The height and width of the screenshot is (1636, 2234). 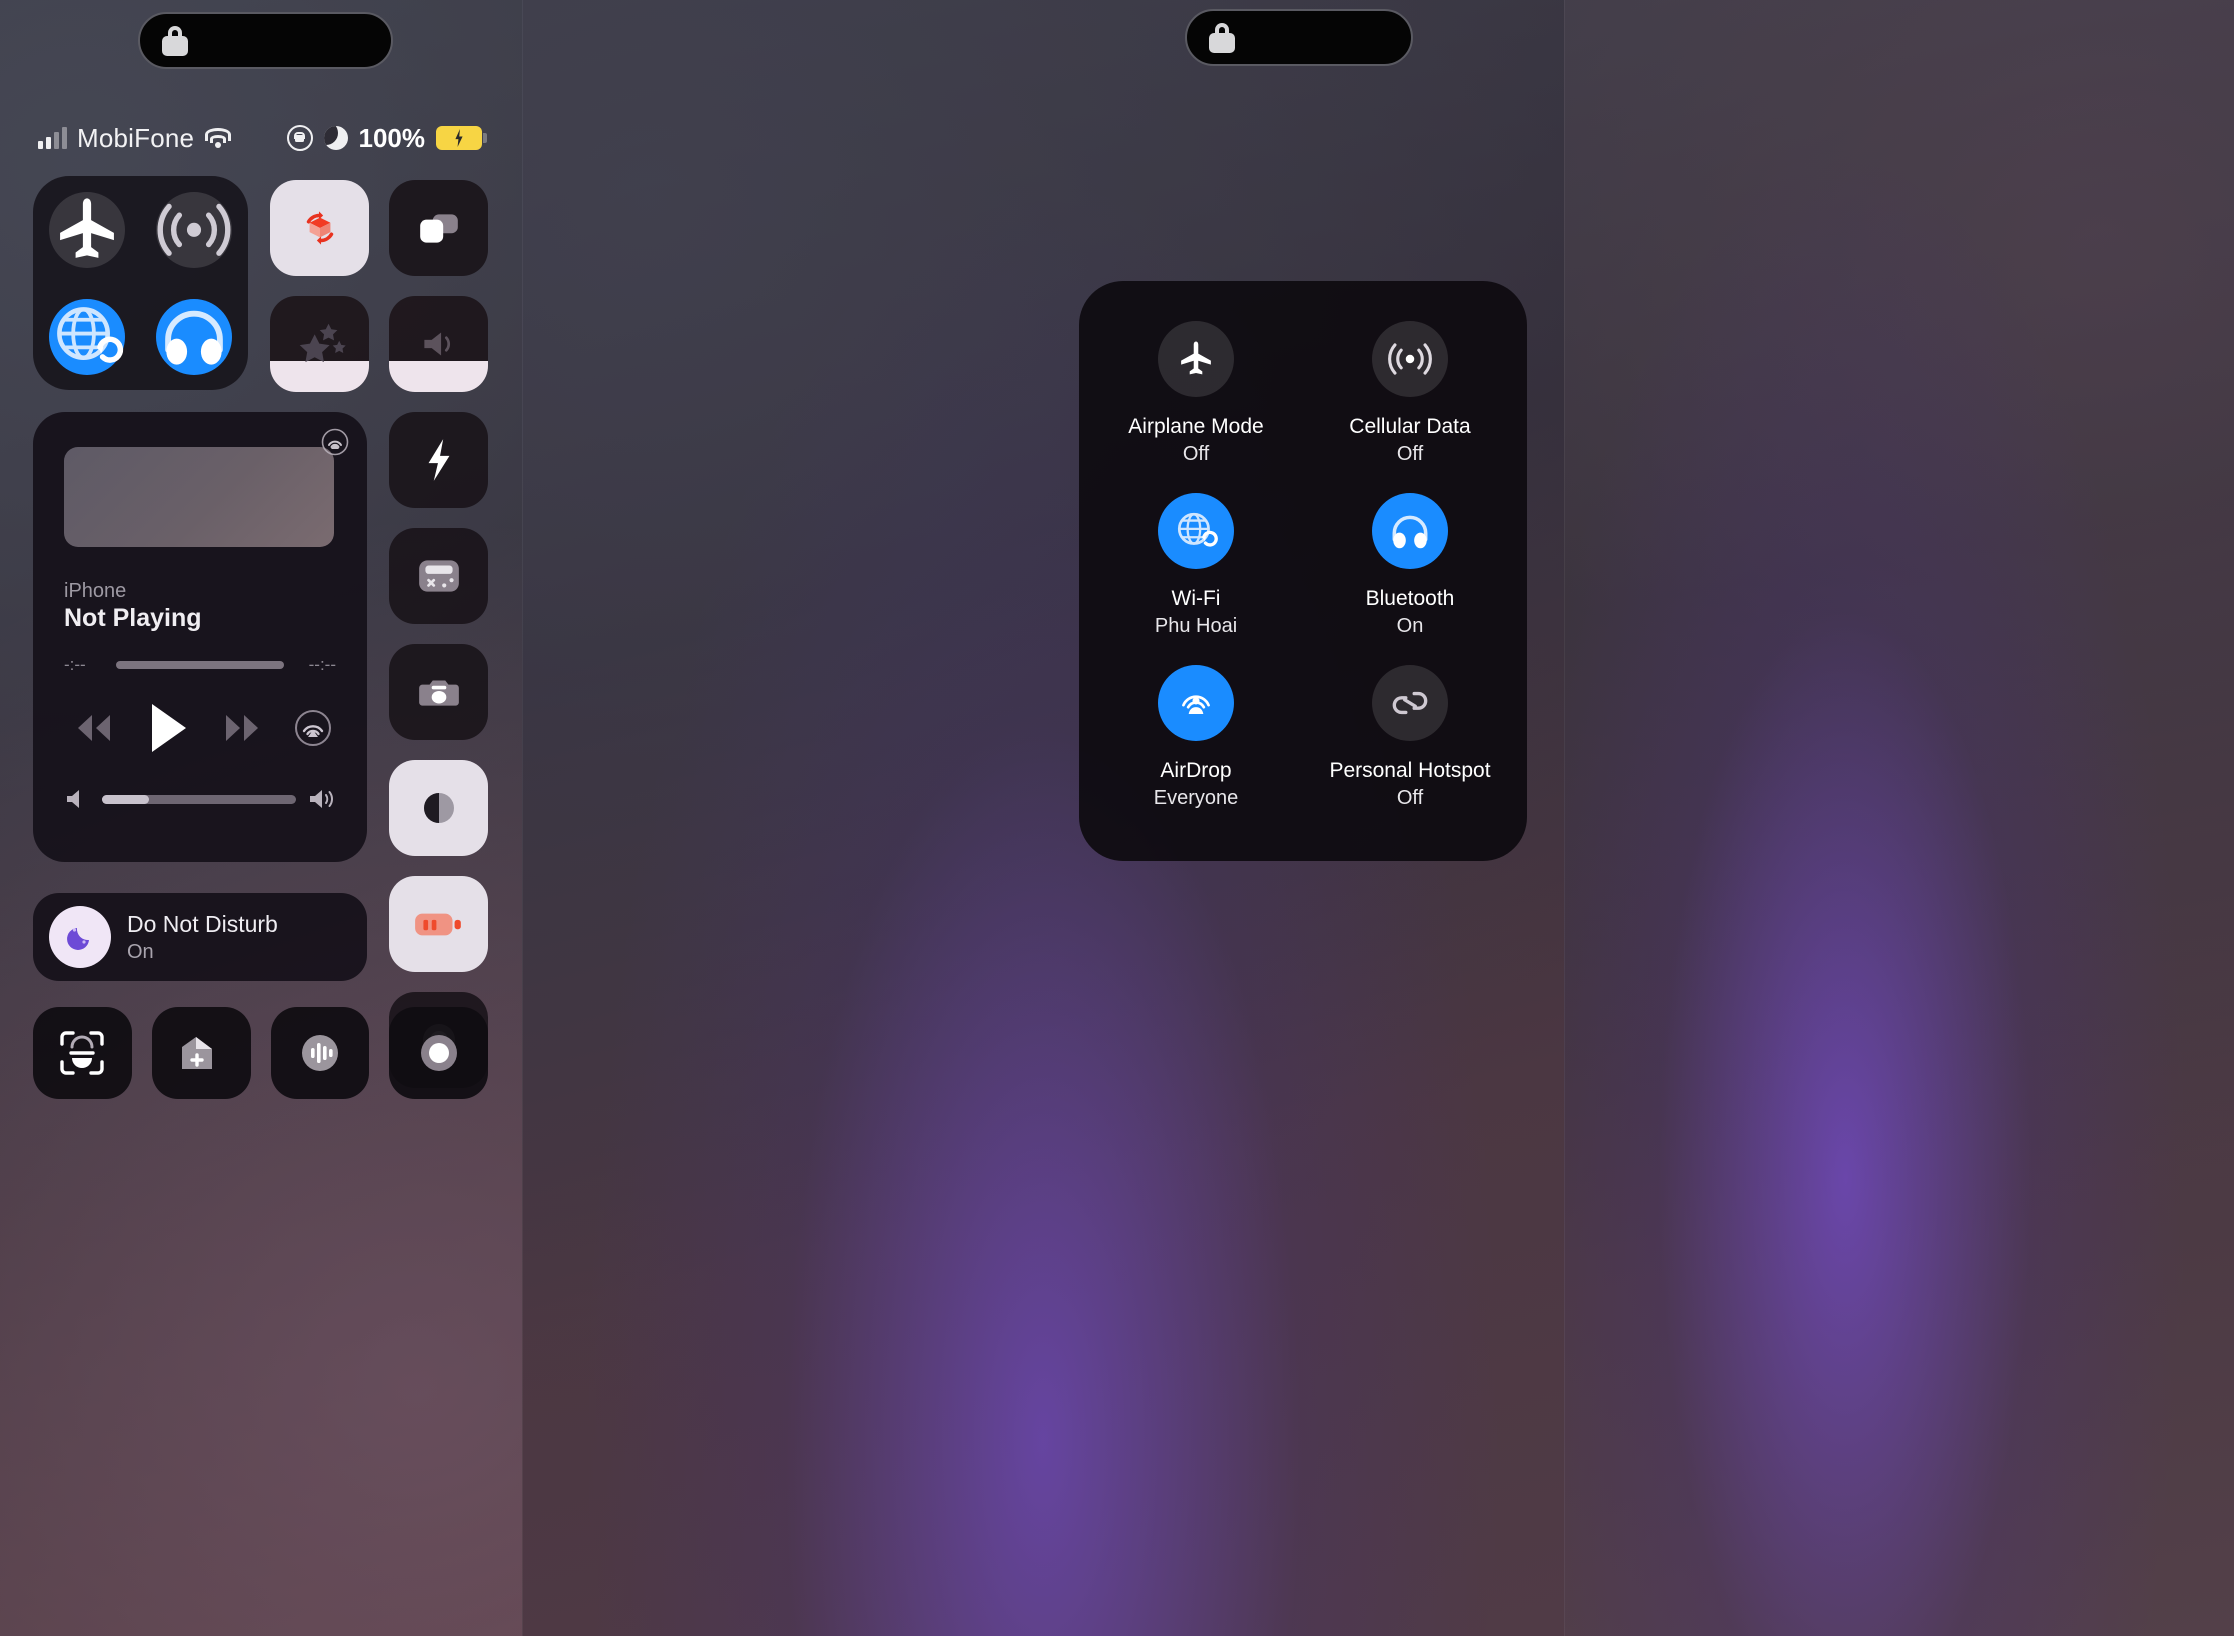 I want to click on screen-mirroring-tile, so click(x=438, y=228).